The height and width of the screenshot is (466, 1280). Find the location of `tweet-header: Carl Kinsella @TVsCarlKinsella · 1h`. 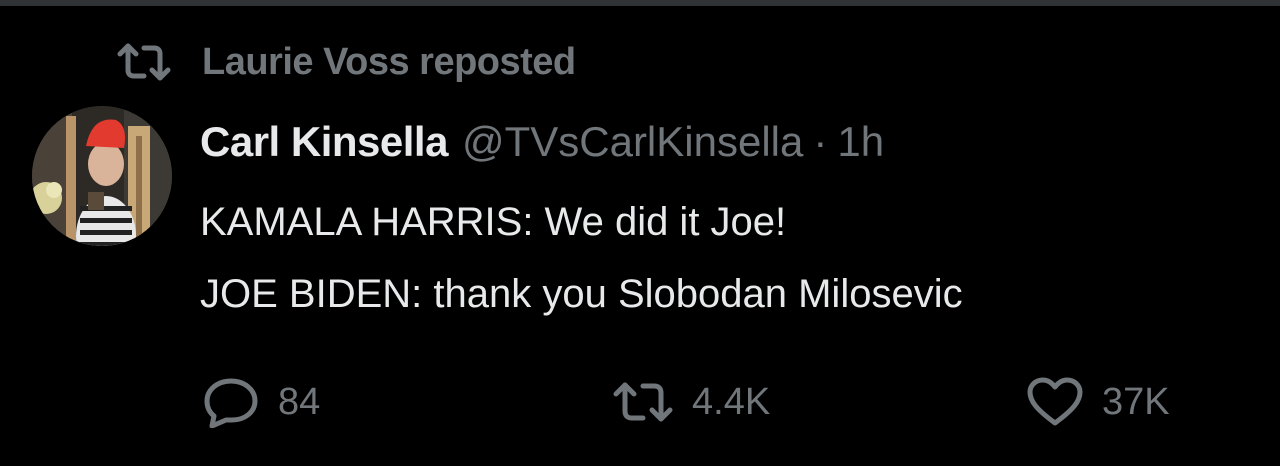

tweet-header: Carl Kinsella @TVsCarlKinsella · 1h is located at coordinates (542, 142).